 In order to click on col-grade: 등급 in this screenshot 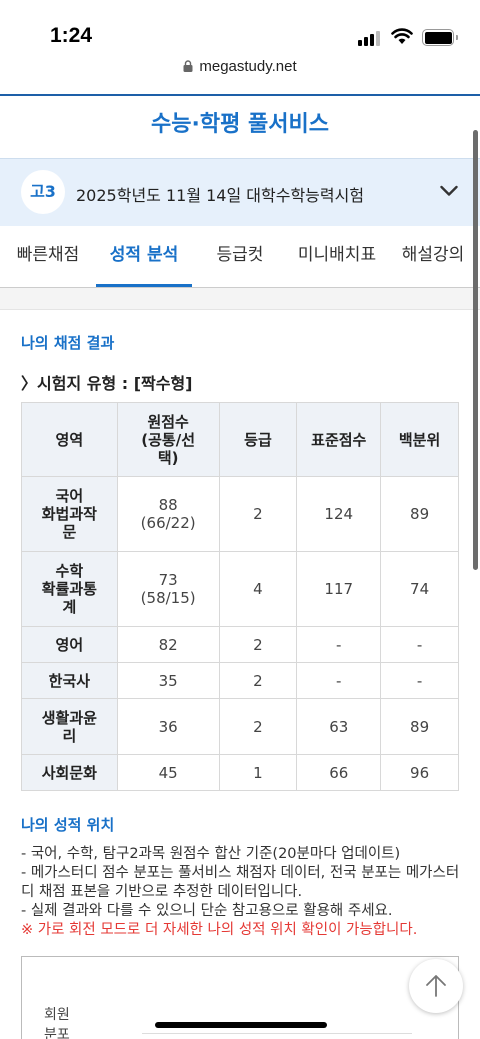, I will do `click(258, 439)`.